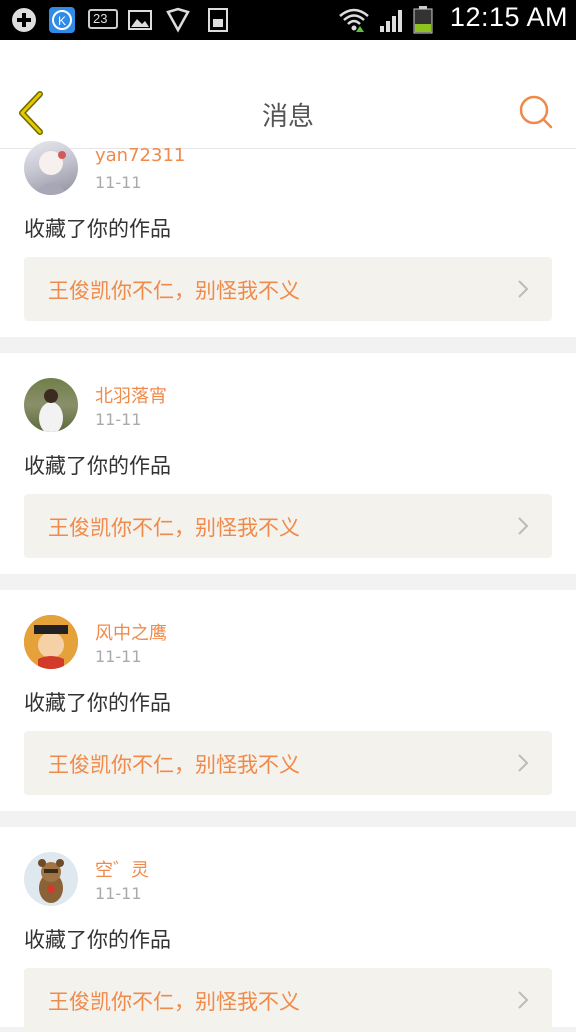 This screenshot has width=576, height=1032. Describe the element at coordinates (122, 869) in the screenshot. I see `username: 空゛灵` at that location.